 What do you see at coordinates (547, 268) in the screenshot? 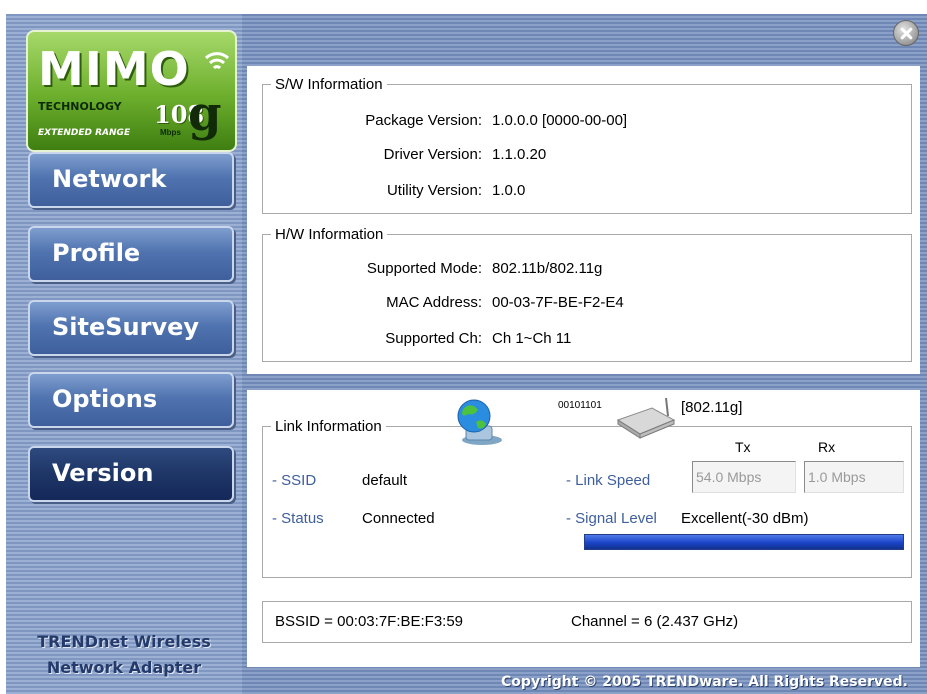
I see `supported-mode-value: 802.11b/802.11g` at bounding box center [547, 268].